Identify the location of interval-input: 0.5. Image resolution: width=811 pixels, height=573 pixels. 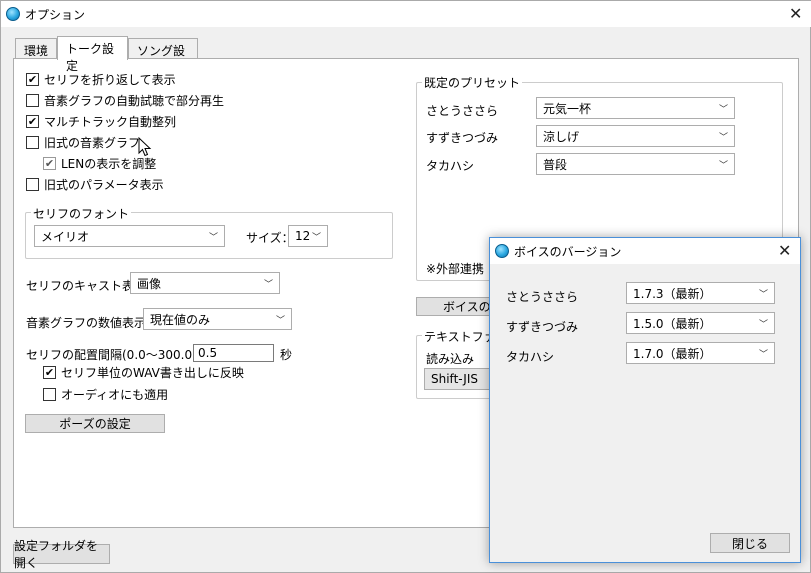
(233, 353).